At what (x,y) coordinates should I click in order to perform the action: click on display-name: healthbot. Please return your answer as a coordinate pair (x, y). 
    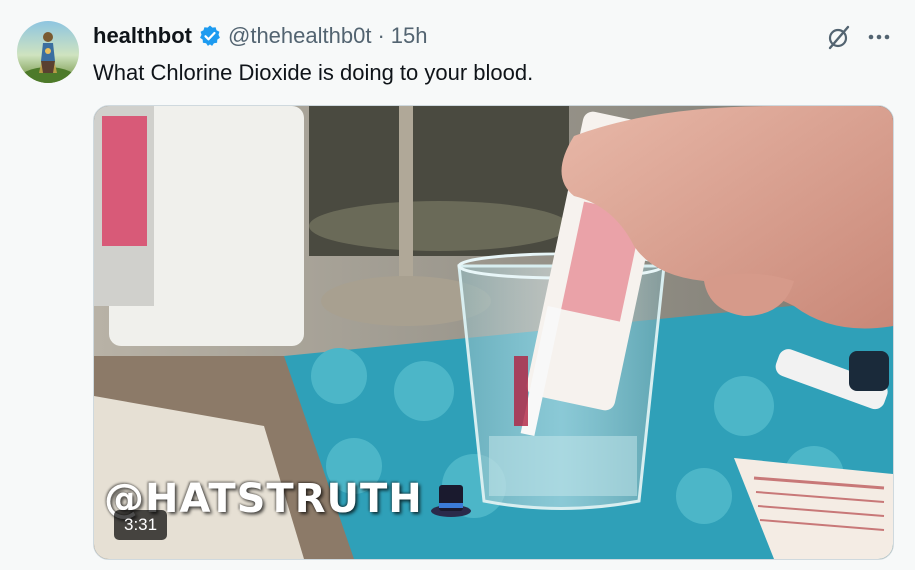
    Looking at the image, I should click on (142, 36).